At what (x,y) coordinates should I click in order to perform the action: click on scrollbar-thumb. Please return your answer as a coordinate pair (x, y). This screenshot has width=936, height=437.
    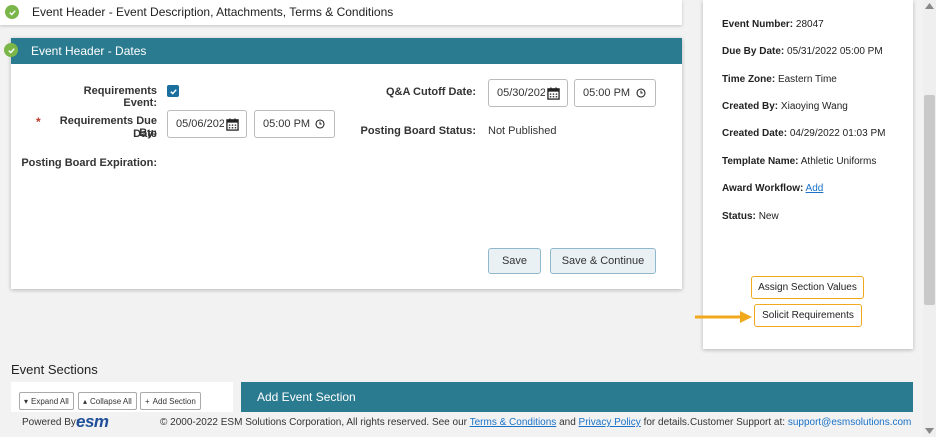
    Looking at the image, I should click on (929, 200).